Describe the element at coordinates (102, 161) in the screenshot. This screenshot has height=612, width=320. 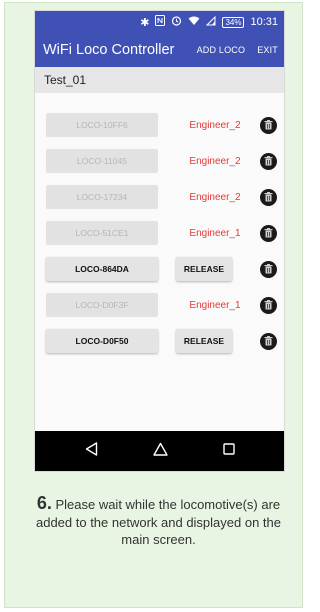
I see `loco-button: LOCO-11045` at that location.